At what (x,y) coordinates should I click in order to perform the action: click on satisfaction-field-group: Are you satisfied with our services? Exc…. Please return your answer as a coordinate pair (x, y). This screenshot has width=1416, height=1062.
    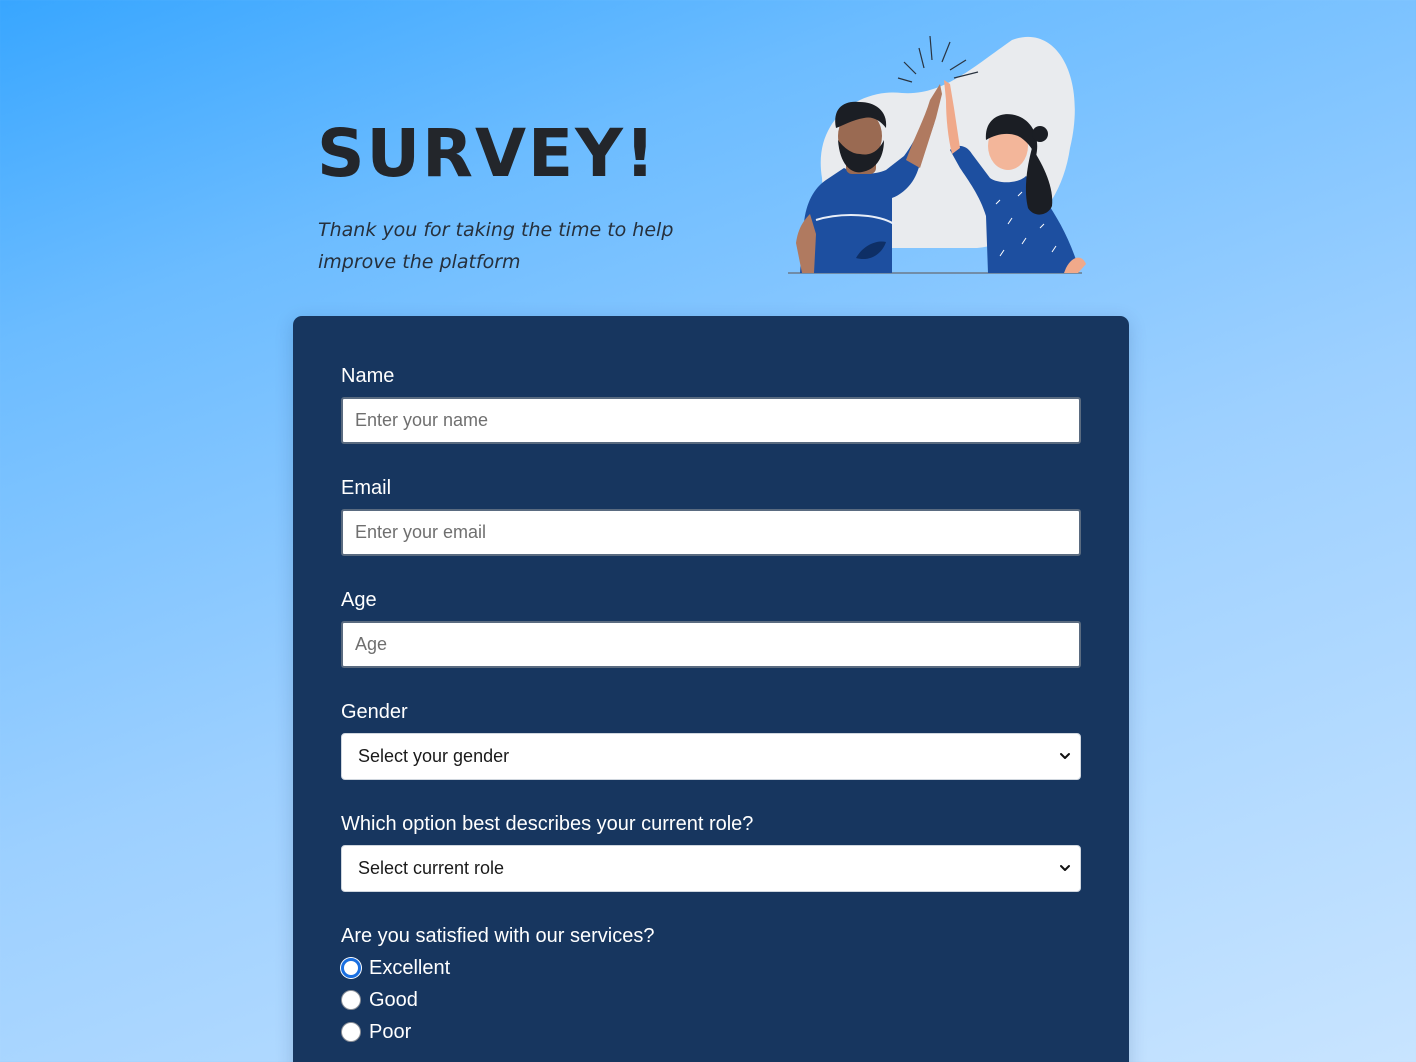
    Looking at the image, I should click on (711, 986).